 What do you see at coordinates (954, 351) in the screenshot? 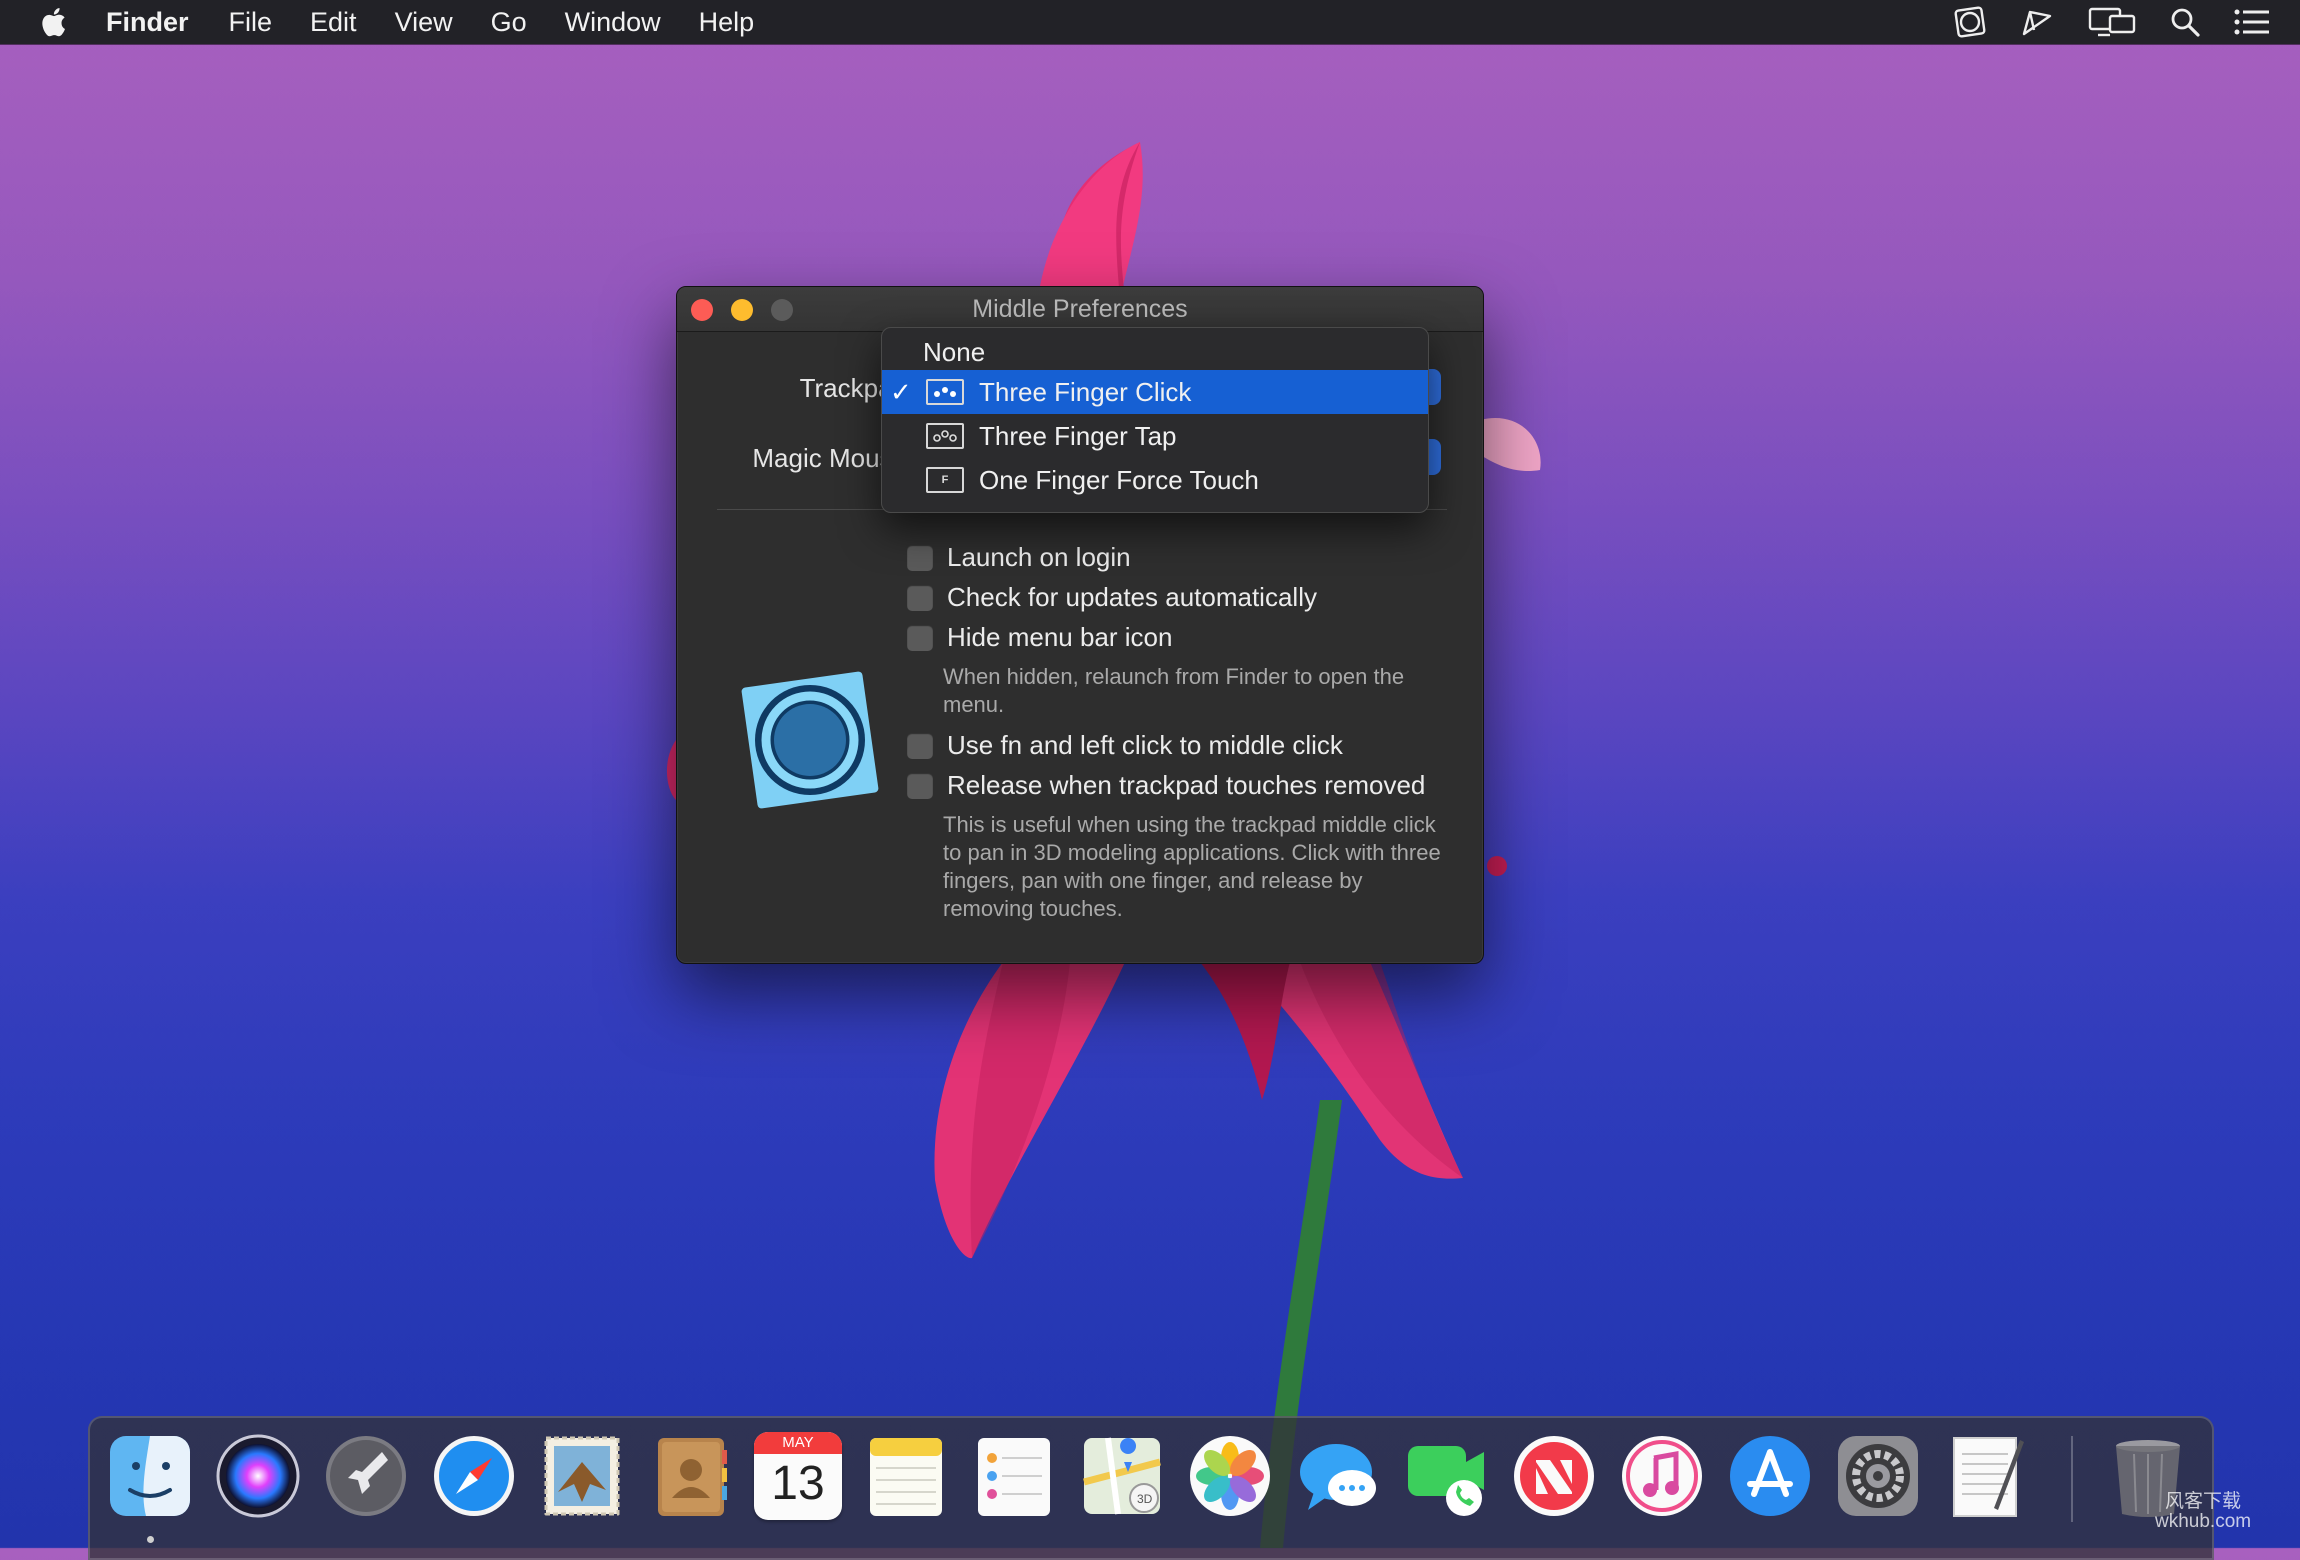
I see `menu-item-none-label: None` at bounding box center [954, 351].